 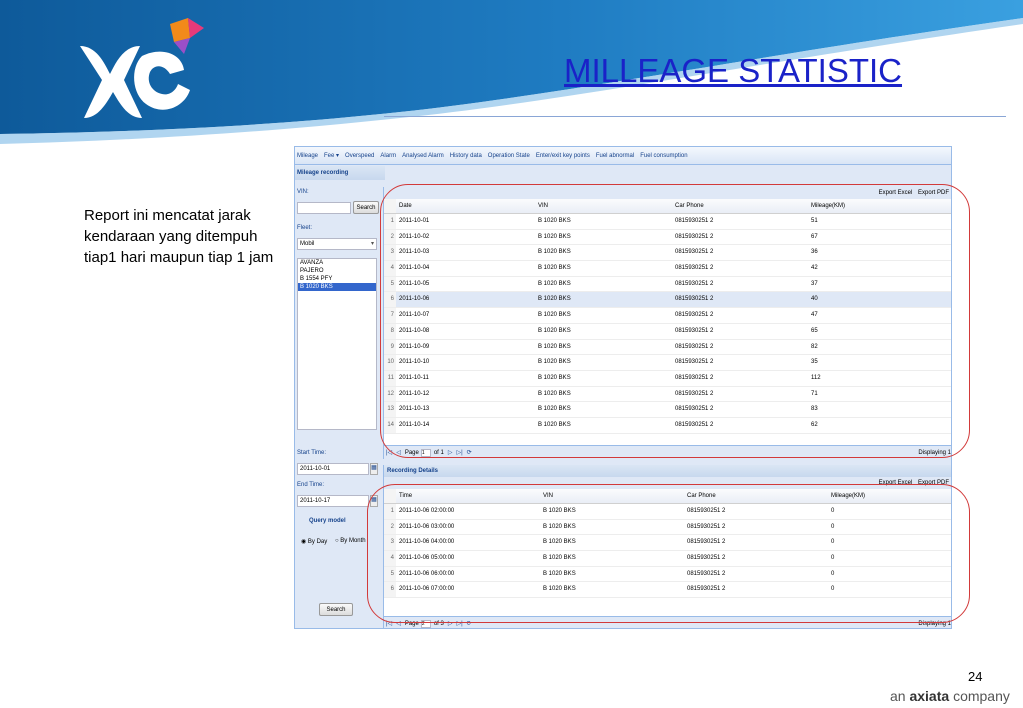 What do you see at coordinates (331, 155) in the screenshot?
I see `menu-item: Fee ▾` at bounding box center [331, 155].